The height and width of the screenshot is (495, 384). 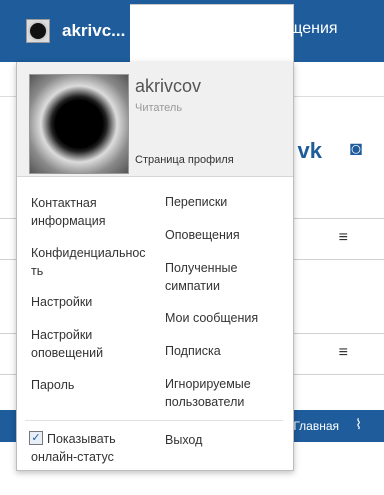 I want to click on instagram-icon: ◙, so click(x=356, y=149).